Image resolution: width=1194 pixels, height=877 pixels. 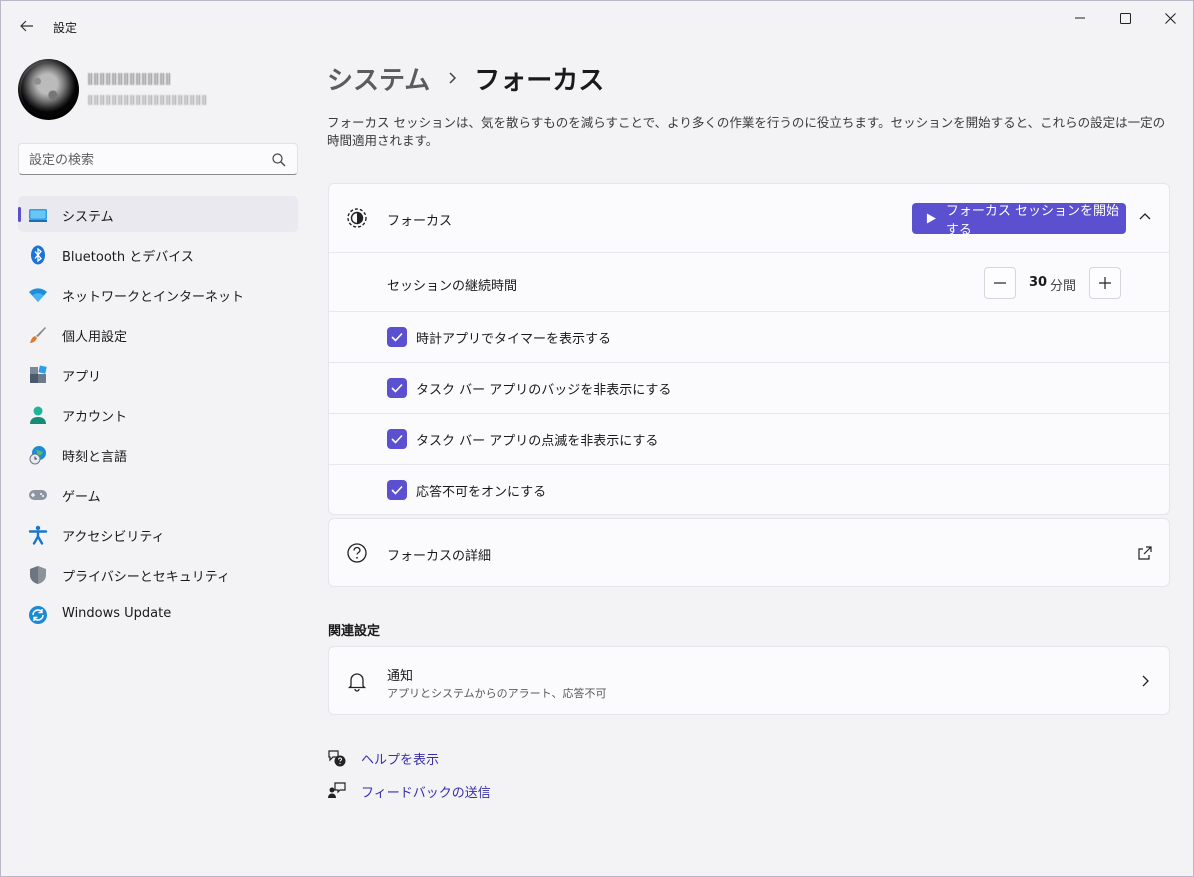 What do you see at coordinates (749, 552) in the screenshot?
I see `focus-details-card: フォーカスの詳細` at bounding box center [749, 552].